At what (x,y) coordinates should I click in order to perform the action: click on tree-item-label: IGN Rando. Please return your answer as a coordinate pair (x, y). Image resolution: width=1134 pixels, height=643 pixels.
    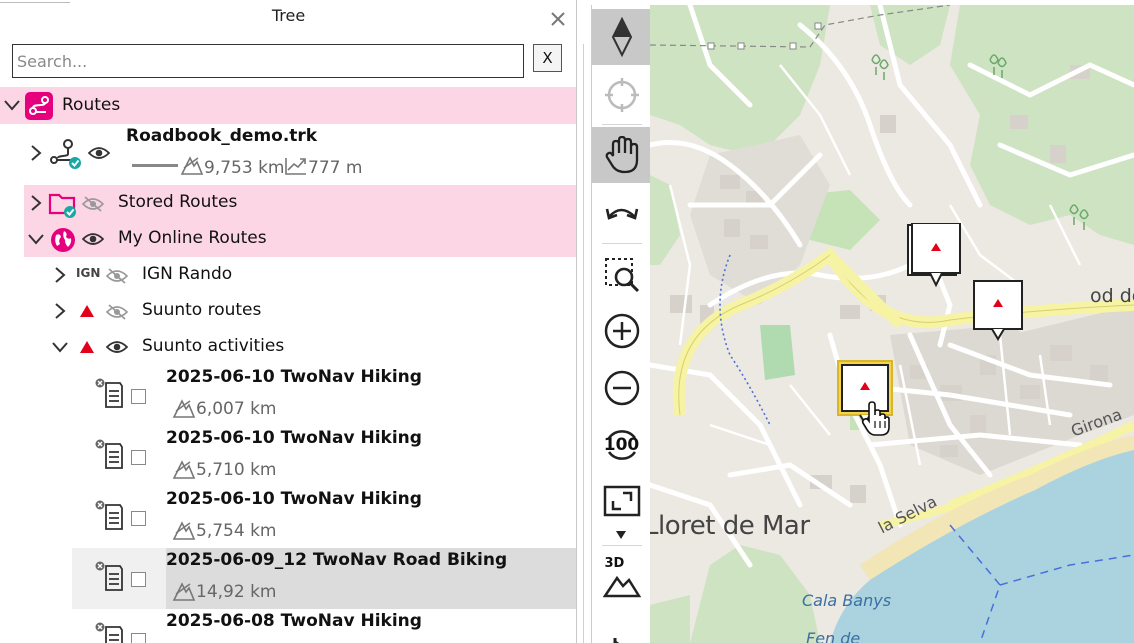
    Looking at the image, I should click on (187, 274).